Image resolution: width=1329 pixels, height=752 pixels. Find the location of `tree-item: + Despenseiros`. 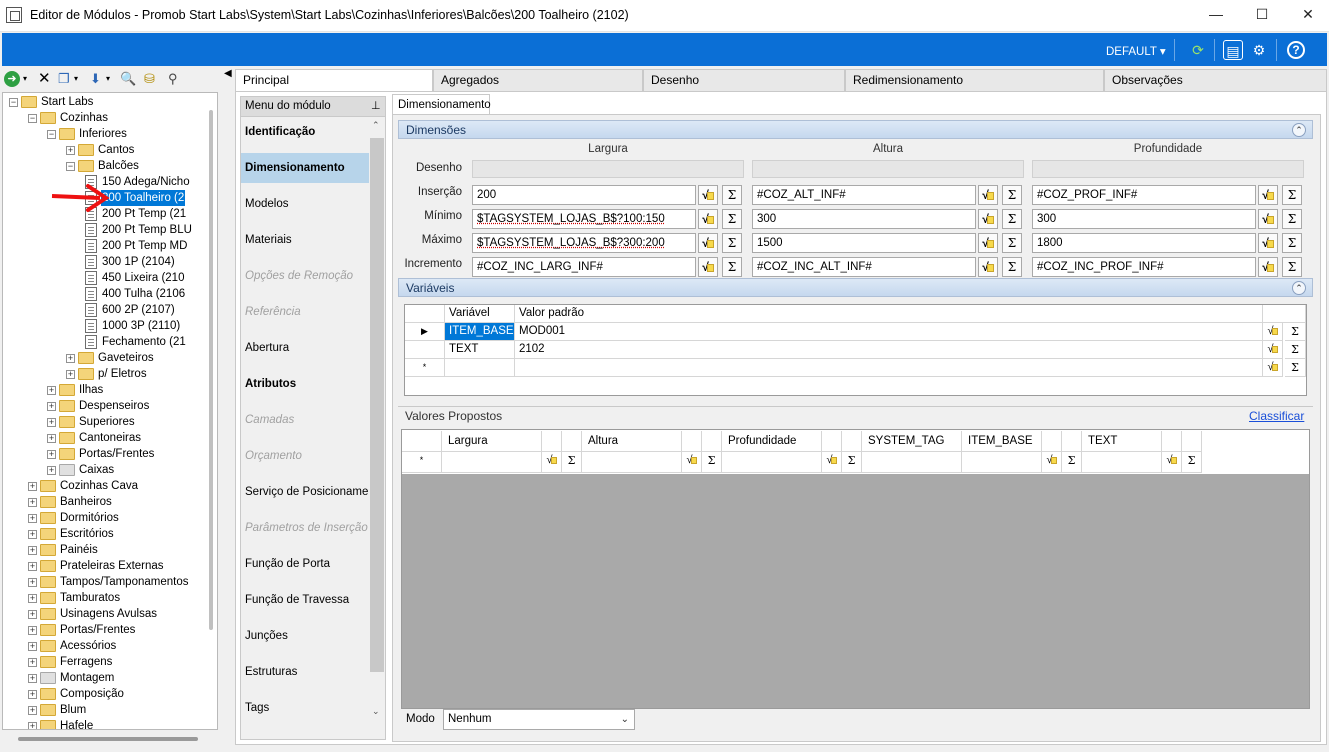

tree-item: + Despenseiros is located at coordinates (130, 406).